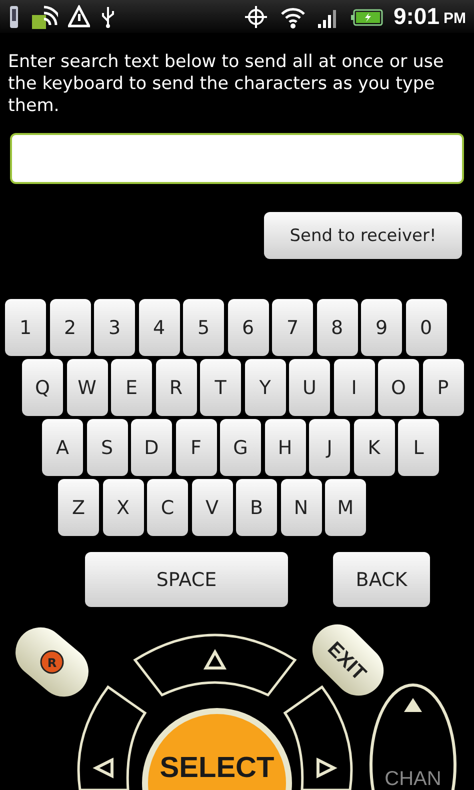 This screenshot has height=790, width=474. I want to click on send-button: Send to receiver!, so click(363, 235).